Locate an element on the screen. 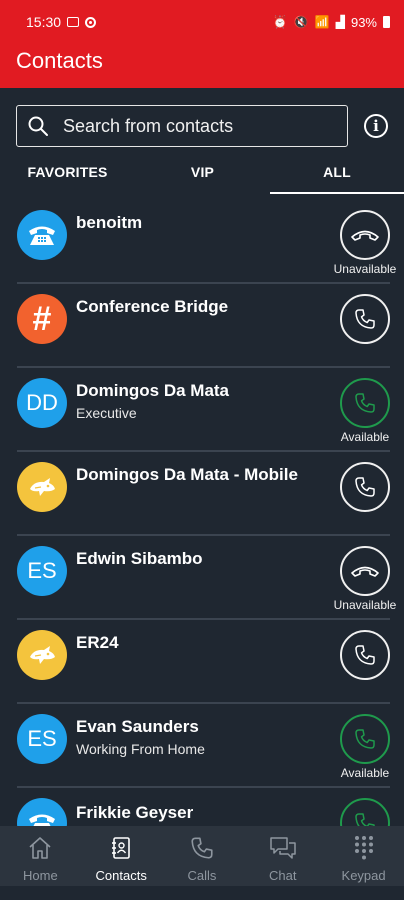 The height and width of the screenshot is (900, 404). mute-icon: 🔇 is located at coordinates (301, 22).